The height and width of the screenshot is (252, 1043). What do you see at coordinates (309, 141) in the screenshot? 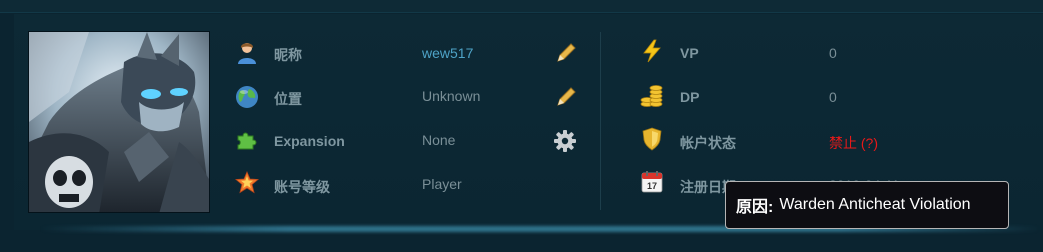
I see `expansion-label: Expansion` at bounding box center [309, 141].